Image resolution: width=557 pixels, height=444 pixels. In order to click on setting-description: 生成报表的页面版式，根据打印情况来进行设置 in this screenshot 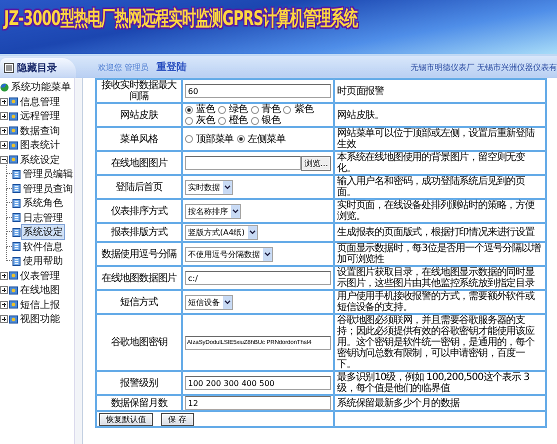, I will do `click(440, 232)`.